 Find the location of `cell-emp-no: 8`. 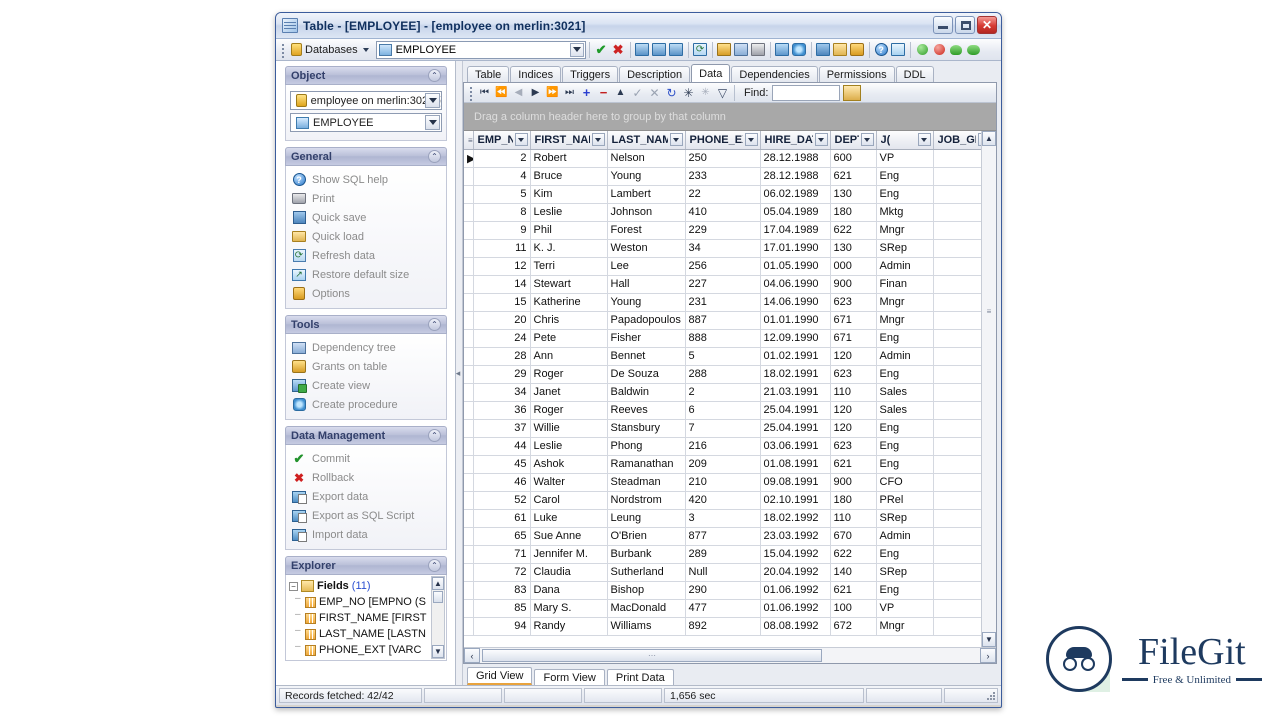

cell-emp-no: 8 is located at coordinates (502, 212).